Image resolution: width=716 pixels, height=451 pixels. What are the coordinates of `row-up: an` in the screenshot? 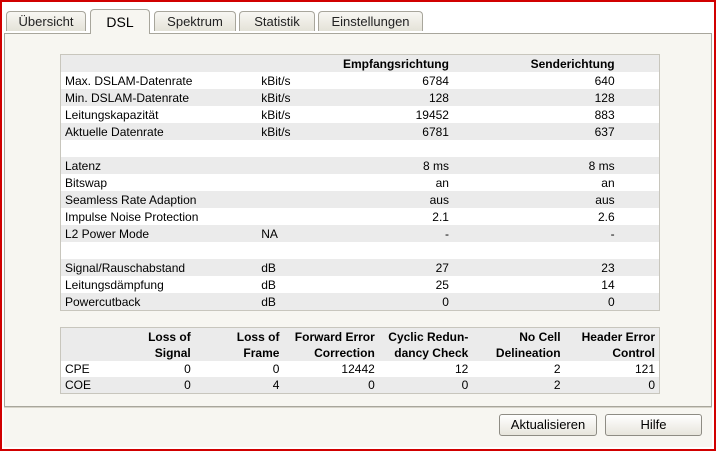 It's located at (608, 182).